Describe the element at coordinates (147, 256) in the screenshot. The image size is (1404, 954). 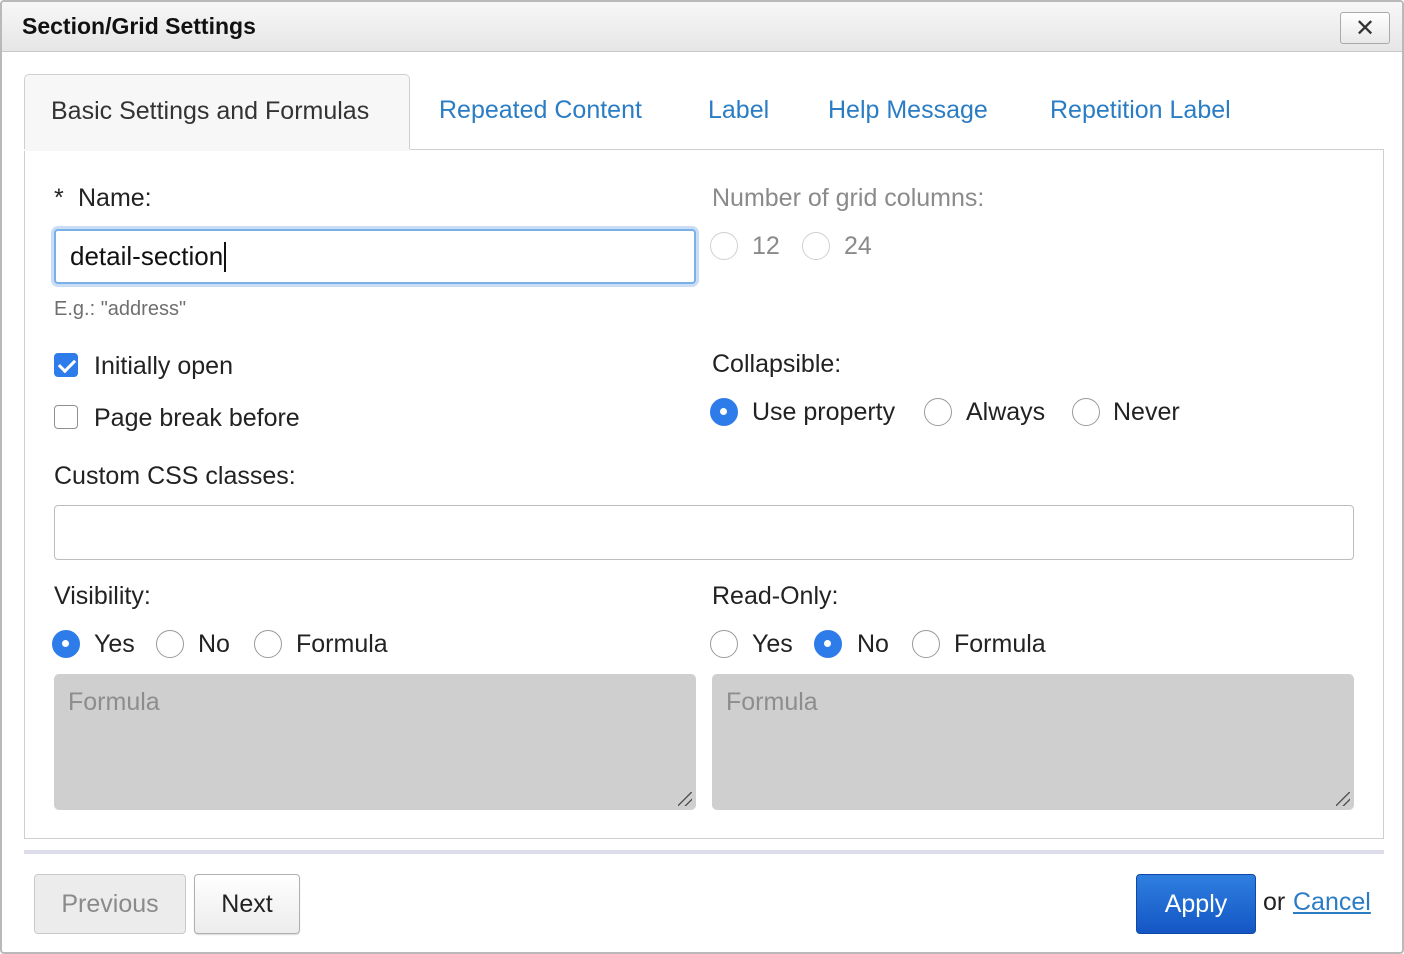
I see `name-input-value: detail-section` at that location.